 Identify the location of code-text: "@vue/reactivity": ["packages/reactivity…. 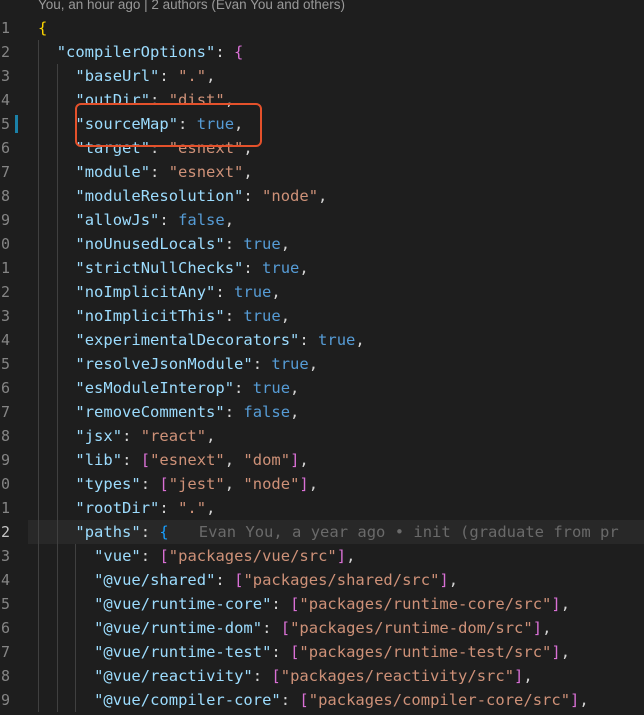
(313, 676).